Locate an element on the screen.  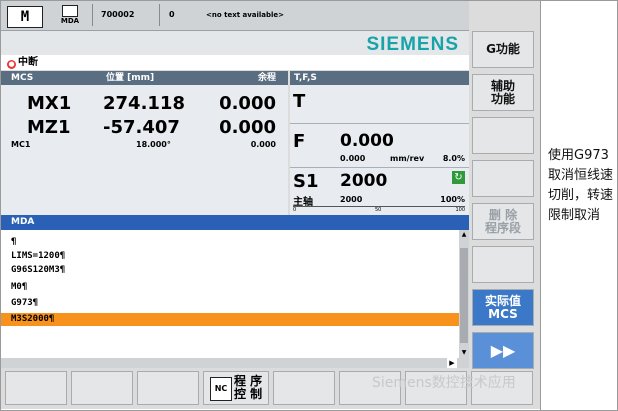
feed-actual: 0.000 is located at coordinates (353, 158).